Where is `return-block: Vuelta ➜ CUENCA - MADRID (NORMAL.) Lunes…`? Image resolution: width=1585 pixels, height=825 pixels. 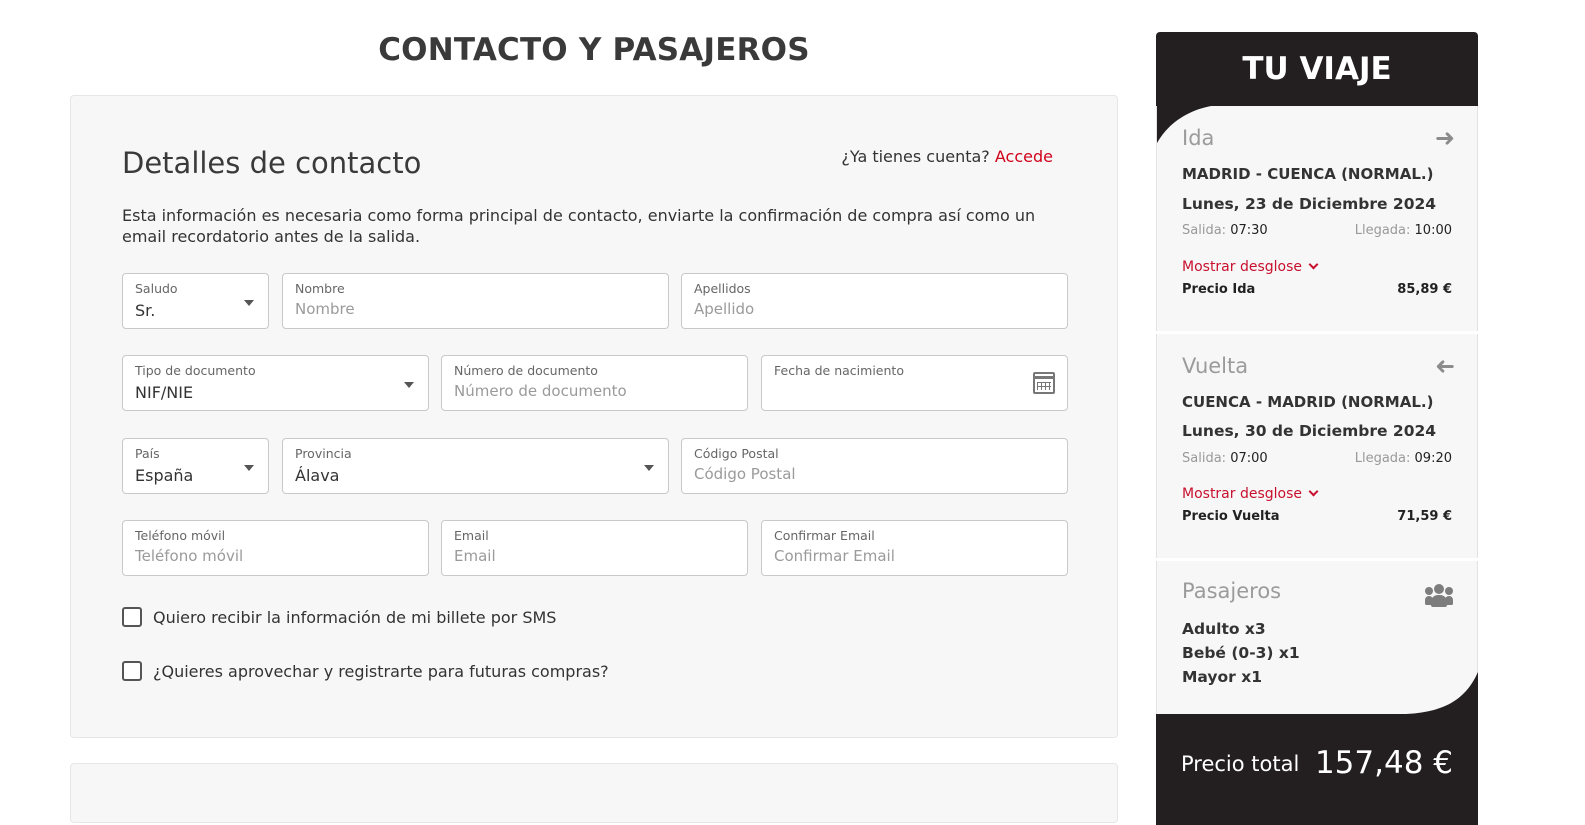
return-block: Vuelta ➜ CUENCA - MADRID (NORMAL.) Lunes… is located at coordinates (1317, 446).